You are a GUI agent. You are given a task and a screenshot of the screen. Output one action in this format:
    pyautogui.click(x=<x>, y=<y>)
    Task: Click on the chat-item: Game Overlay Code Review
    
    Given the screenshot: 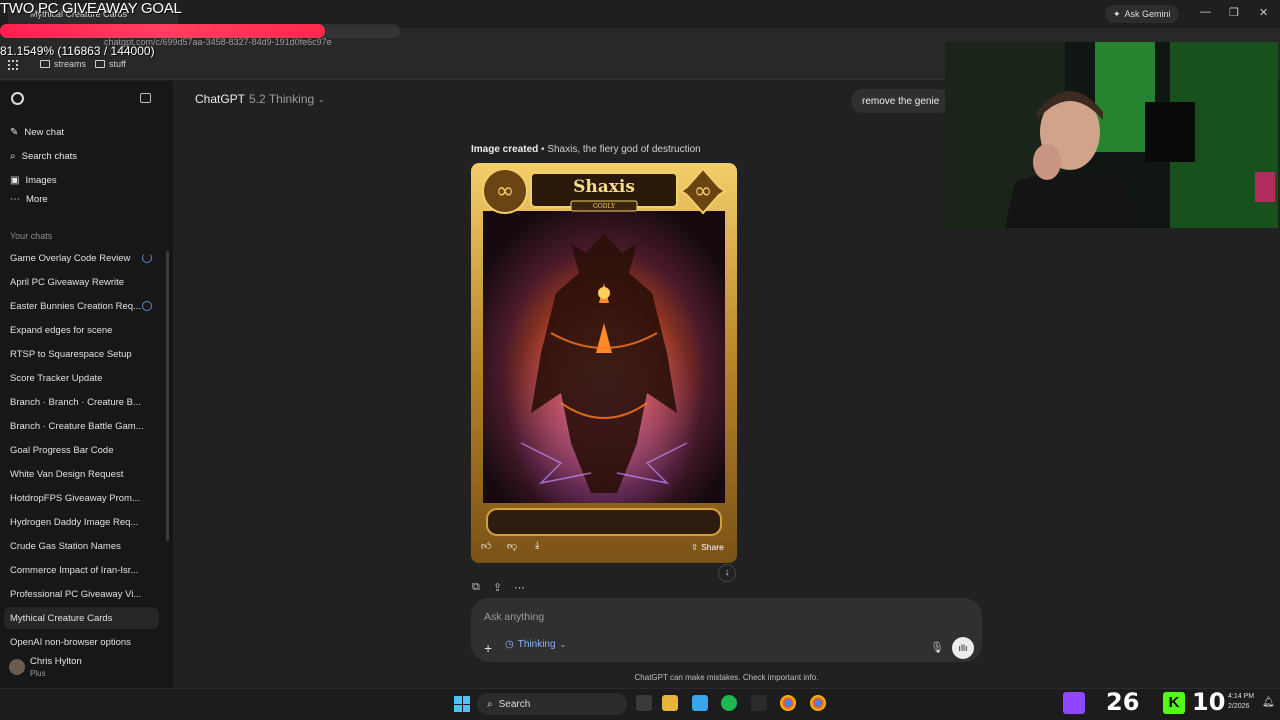 What is the action you would take?
    pyautogui.click(x=77, y=258)
    